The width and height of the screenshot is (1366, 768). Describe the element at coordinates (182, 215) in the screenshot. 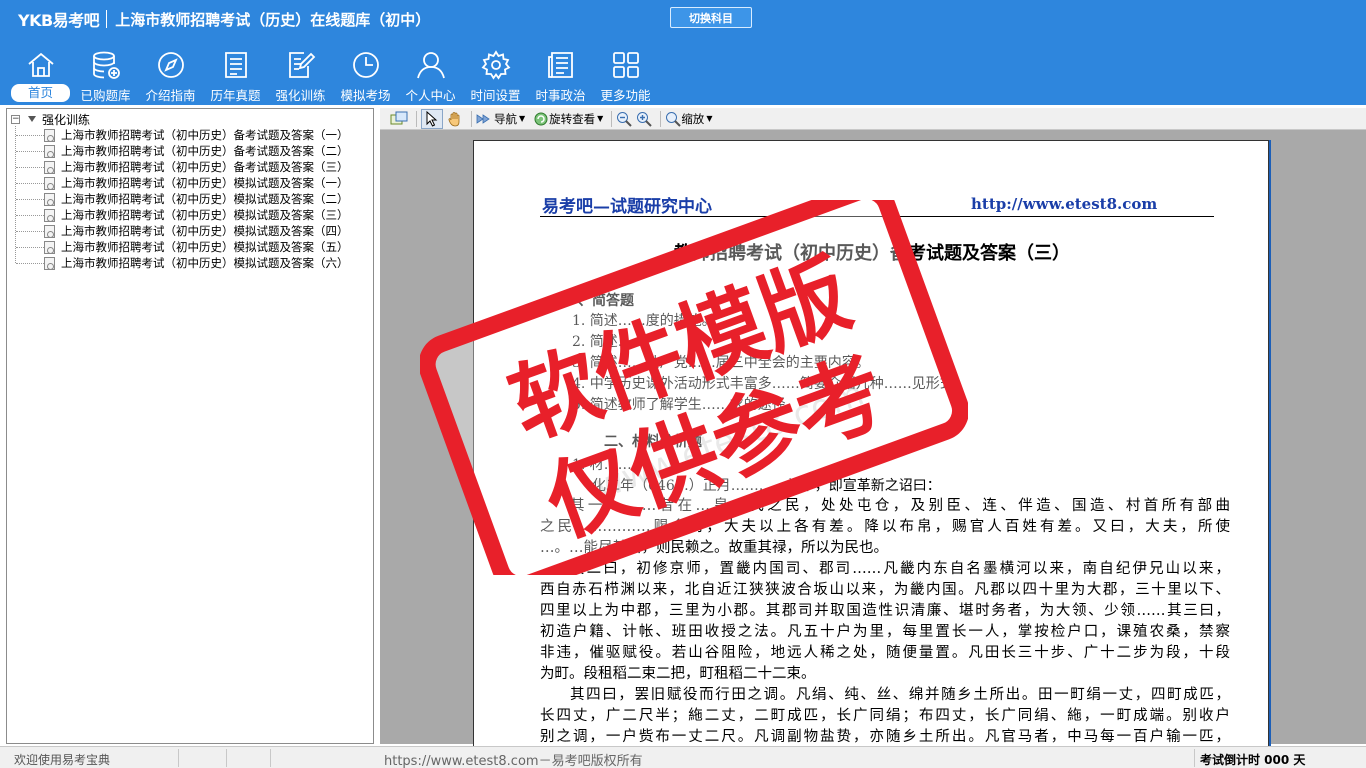

I see `tree-item: 上海市教师招聘考试（初中历史）模拟试题及答案（三）` at that location.